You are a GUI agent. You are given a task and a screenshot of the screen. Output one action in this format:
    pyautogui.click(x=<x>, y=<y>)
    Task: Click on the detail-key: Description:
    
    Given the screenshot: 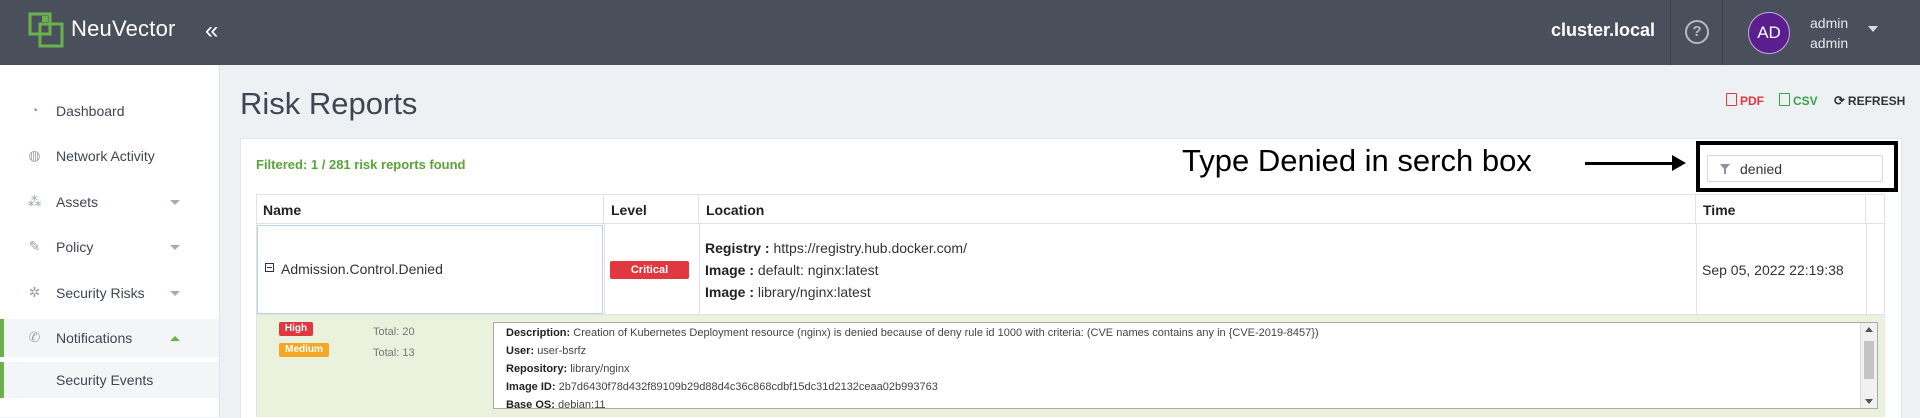 What is the action you would take?
    pyautogui.click(x=538, y=333)
    